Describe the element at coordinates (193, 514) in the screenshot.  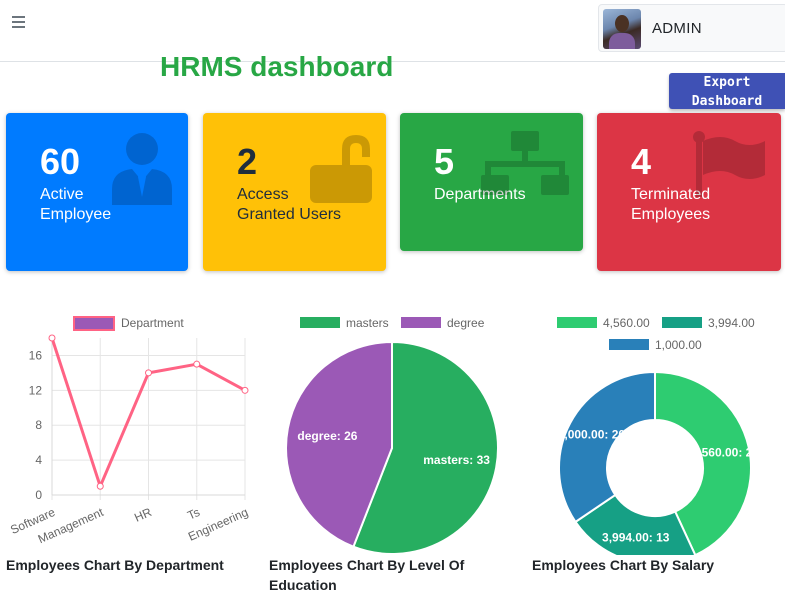
I see `x-tick-label: Ts` at that location.